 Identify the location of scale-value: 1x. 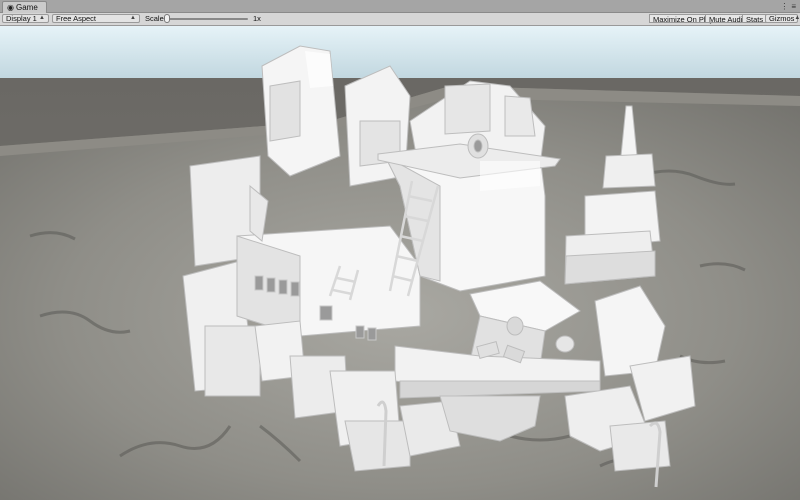
(257, 18).